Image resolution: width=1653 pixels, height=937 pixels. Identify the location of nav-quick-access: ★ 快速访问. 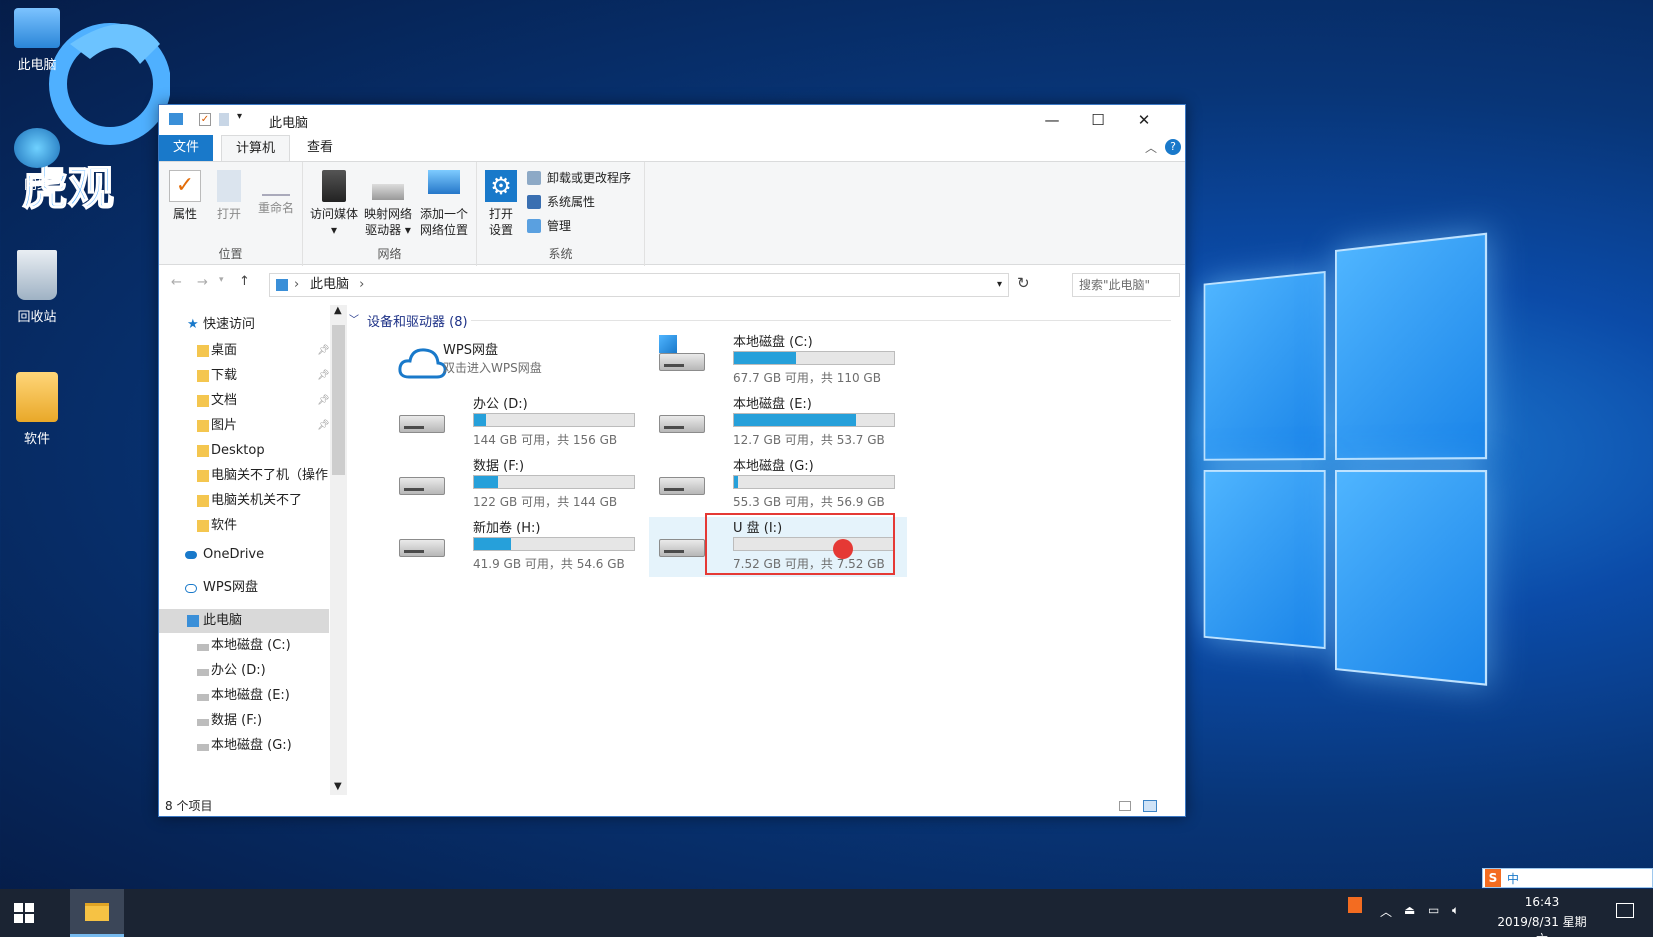
(244, 325).